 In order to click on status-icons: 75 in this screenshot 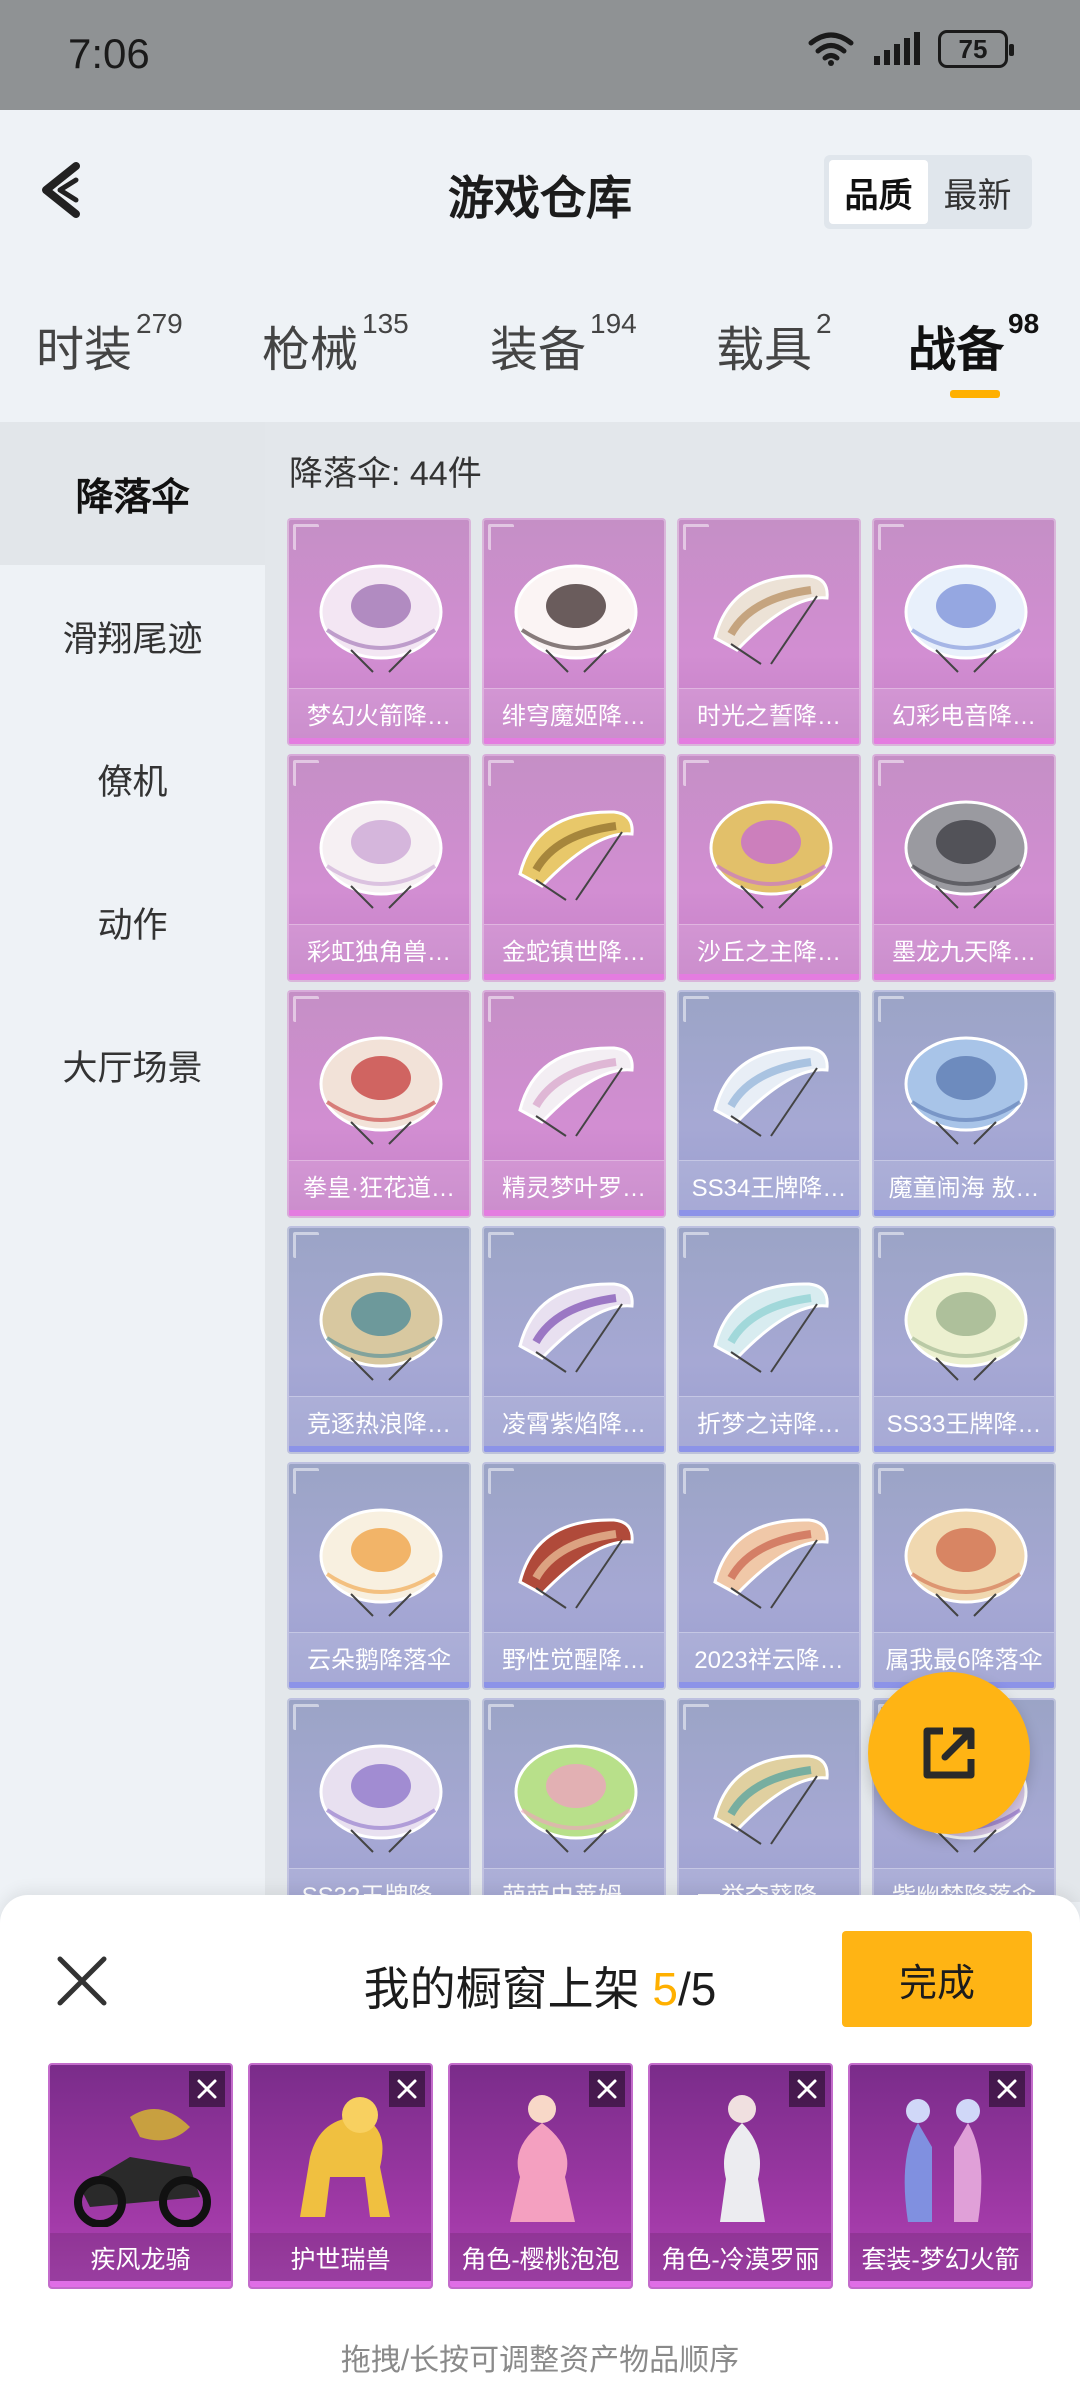, I will do `click(911, 49)`.